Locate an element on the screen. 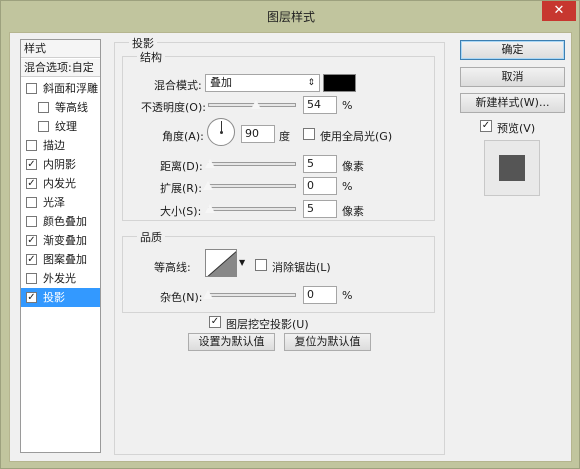 This screenshot has width=580, height=469. style-preview-thumbnail is located at coordinates (512, 168).